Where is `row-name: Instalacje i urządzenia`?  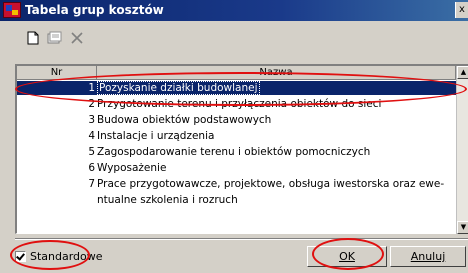 row-name: Instalacje i urządzenia is located at coordinates (156, 136).